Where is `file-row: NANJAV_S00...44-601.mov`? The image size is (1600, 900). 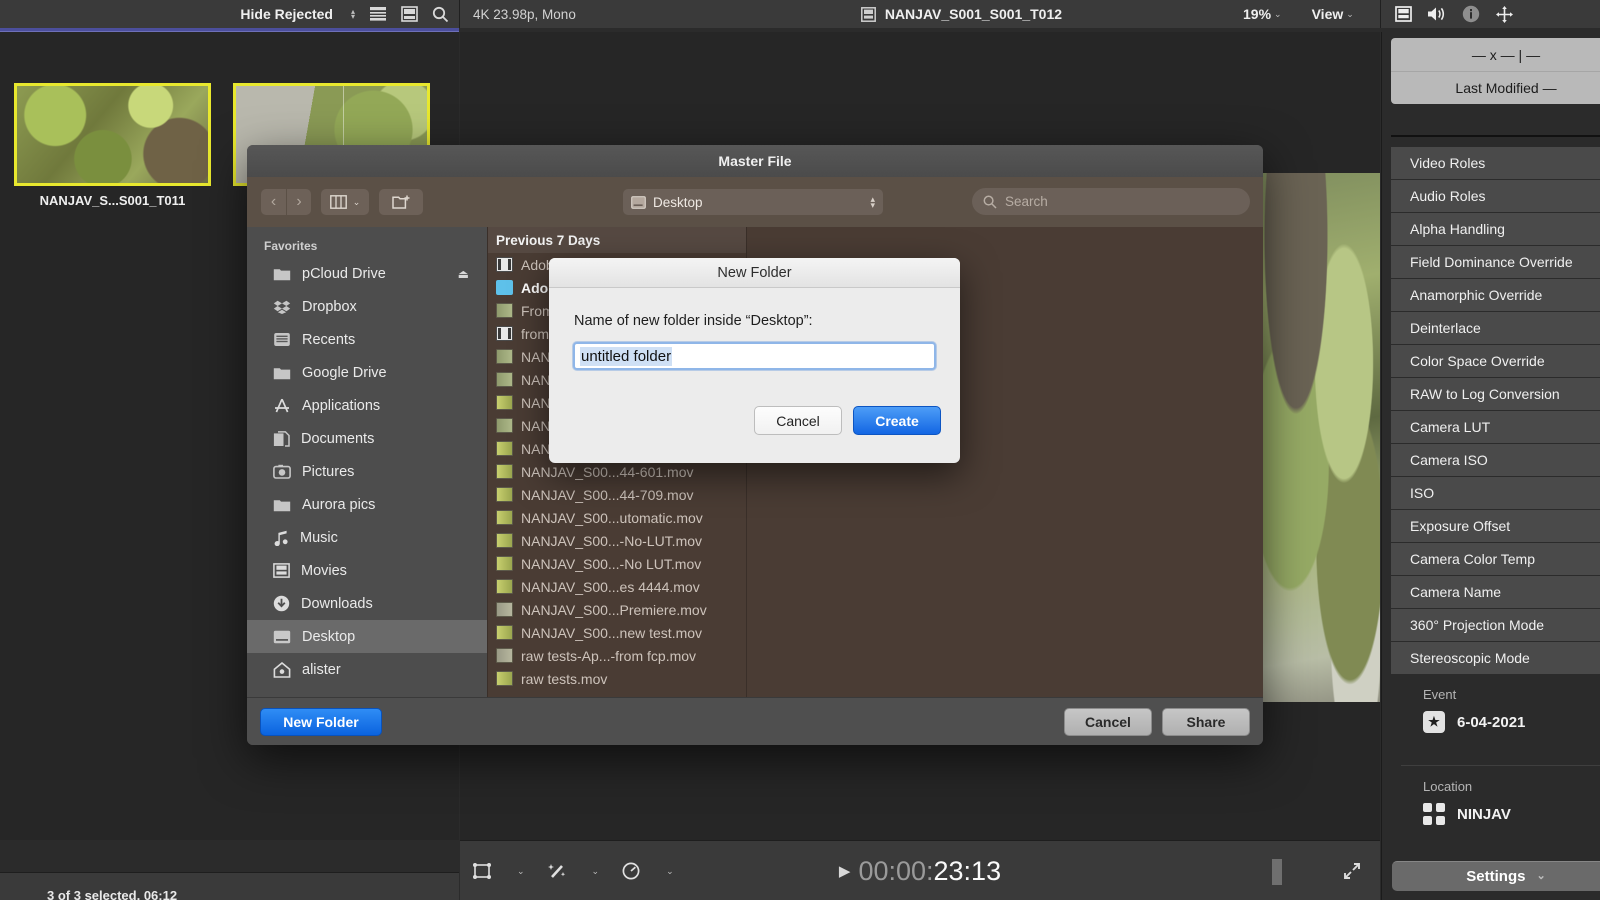 file-row: NANJAV_S00...44-601.mov is located at coordinates (617, 471).